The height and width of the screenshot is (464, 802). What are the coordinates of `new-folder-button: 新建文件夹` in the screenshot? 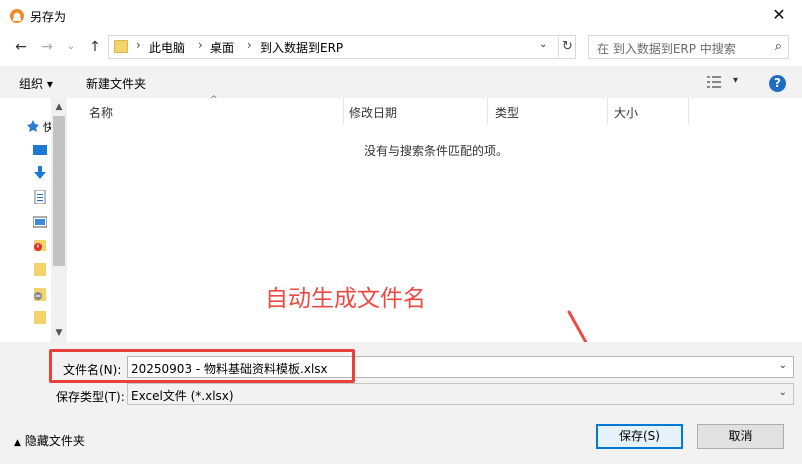 It's located at (116, 83).